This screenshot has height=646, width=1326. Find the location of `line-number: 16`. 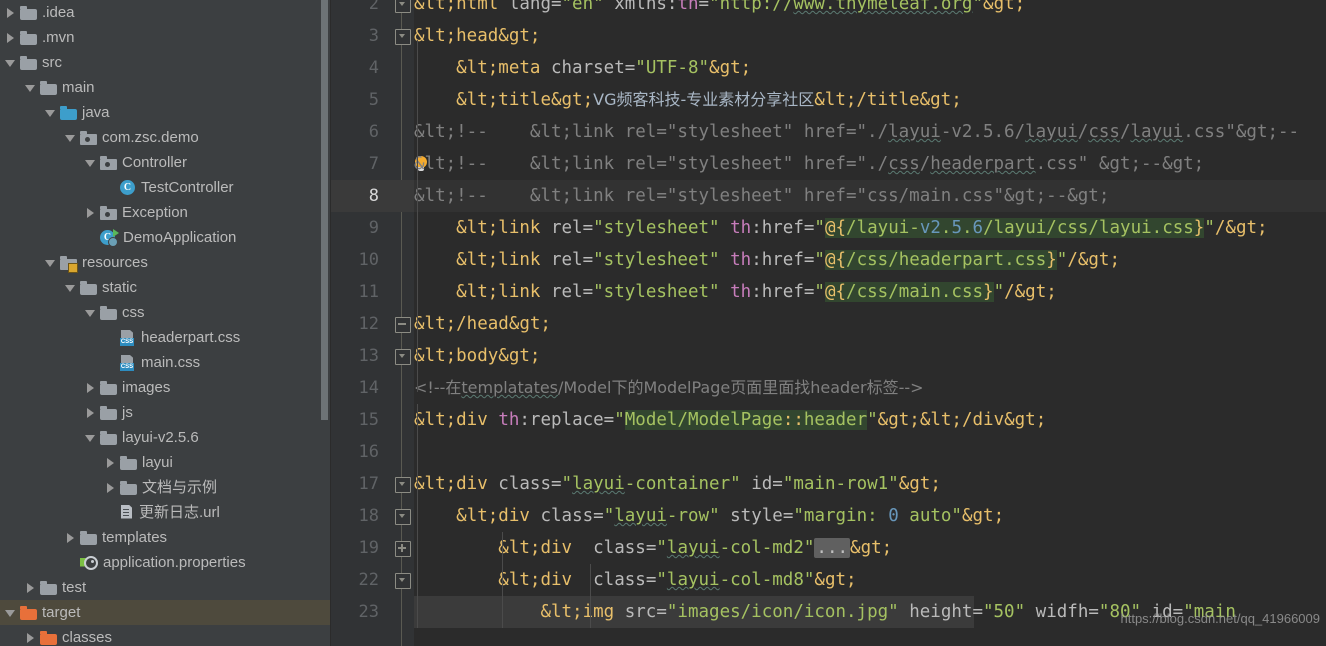

line-number: 16 is located at coordinates (369, 452).